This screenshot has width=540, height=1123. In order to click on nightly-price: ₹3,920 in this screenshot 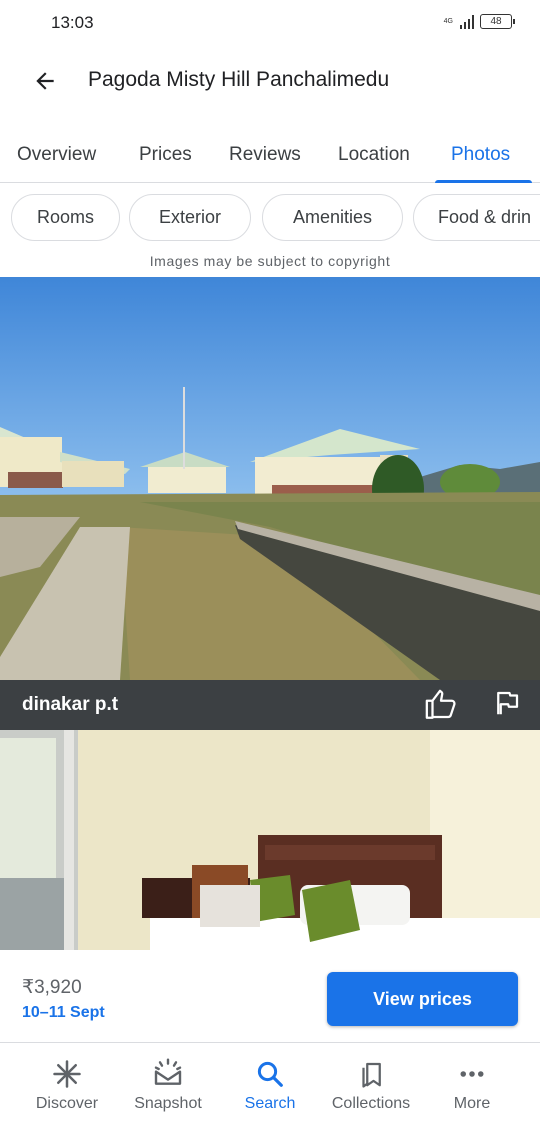, I will do `click(52, 987)`.